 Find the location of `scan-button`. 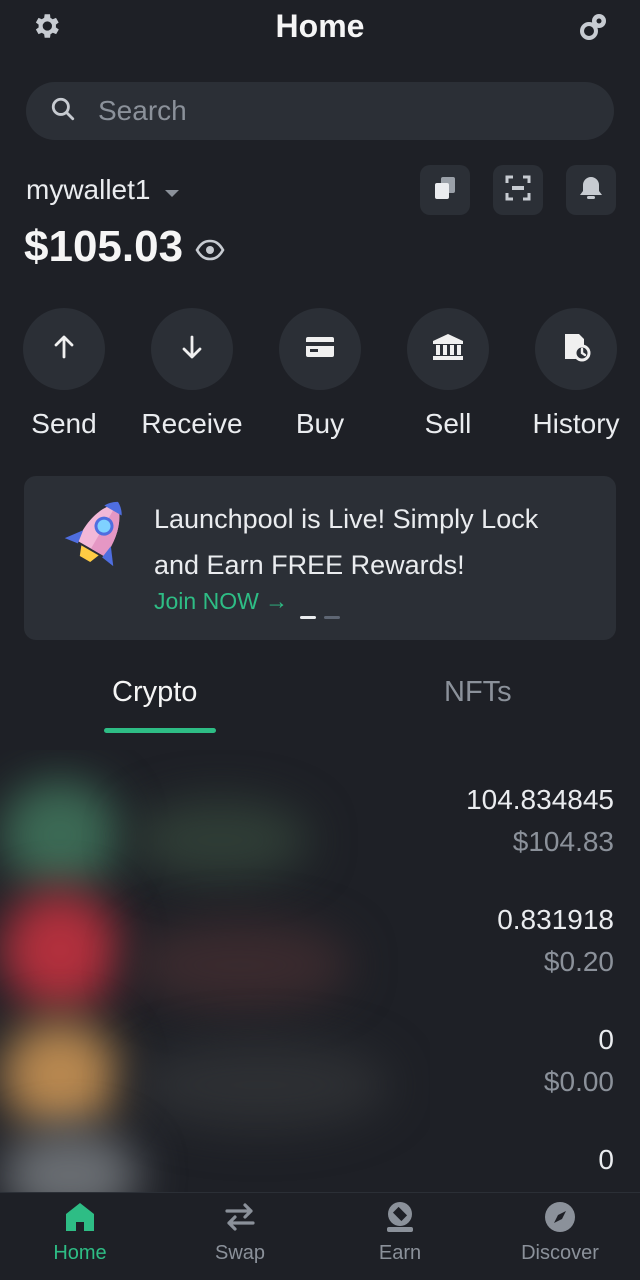

scan-button is located at coordinates (518, 190).